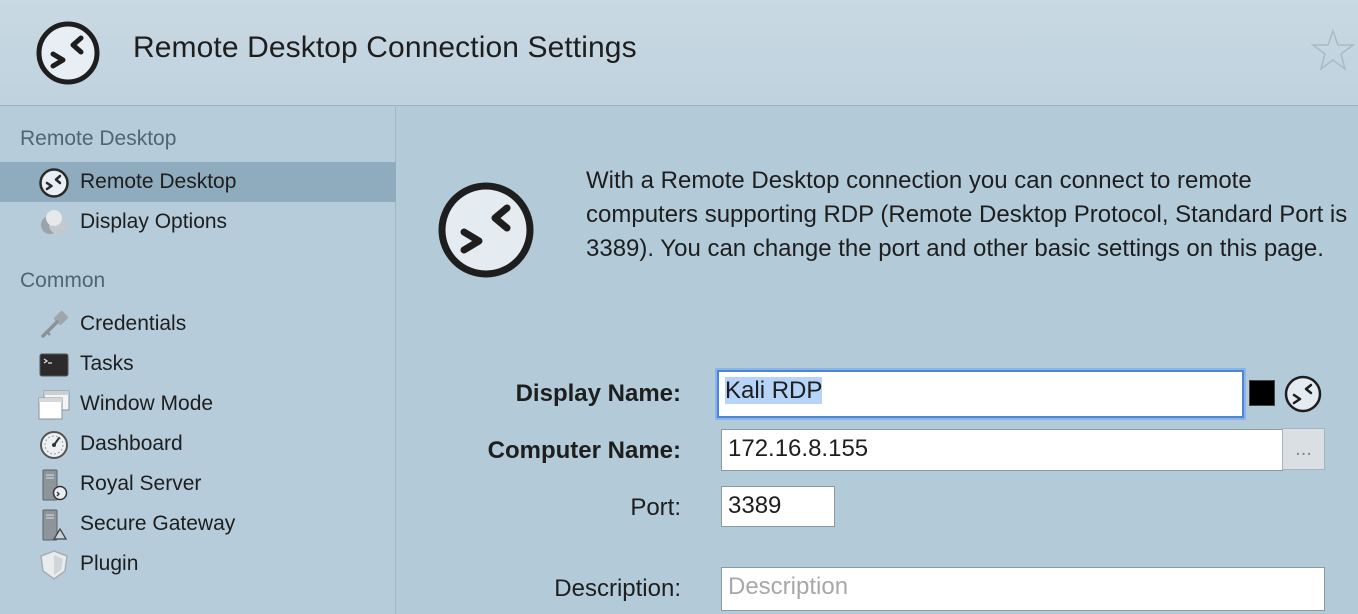 The image size is (1358, 614). Describe the element at coordinates (55, 525) in the screenshot. I see `gateway-icon` at that location.